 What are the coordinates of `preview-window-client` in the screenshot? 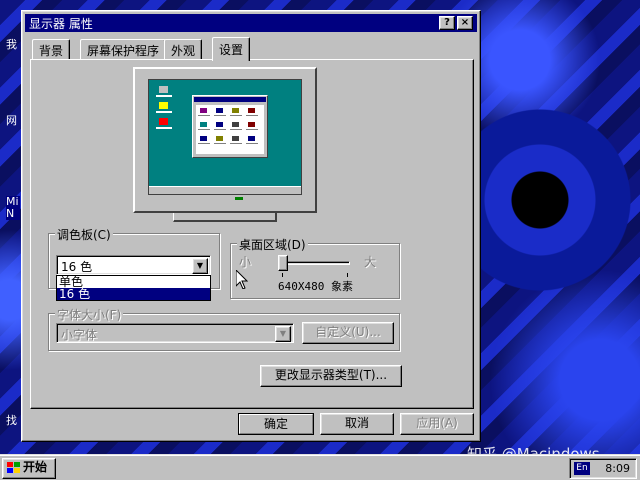 It's located at (230, 129).